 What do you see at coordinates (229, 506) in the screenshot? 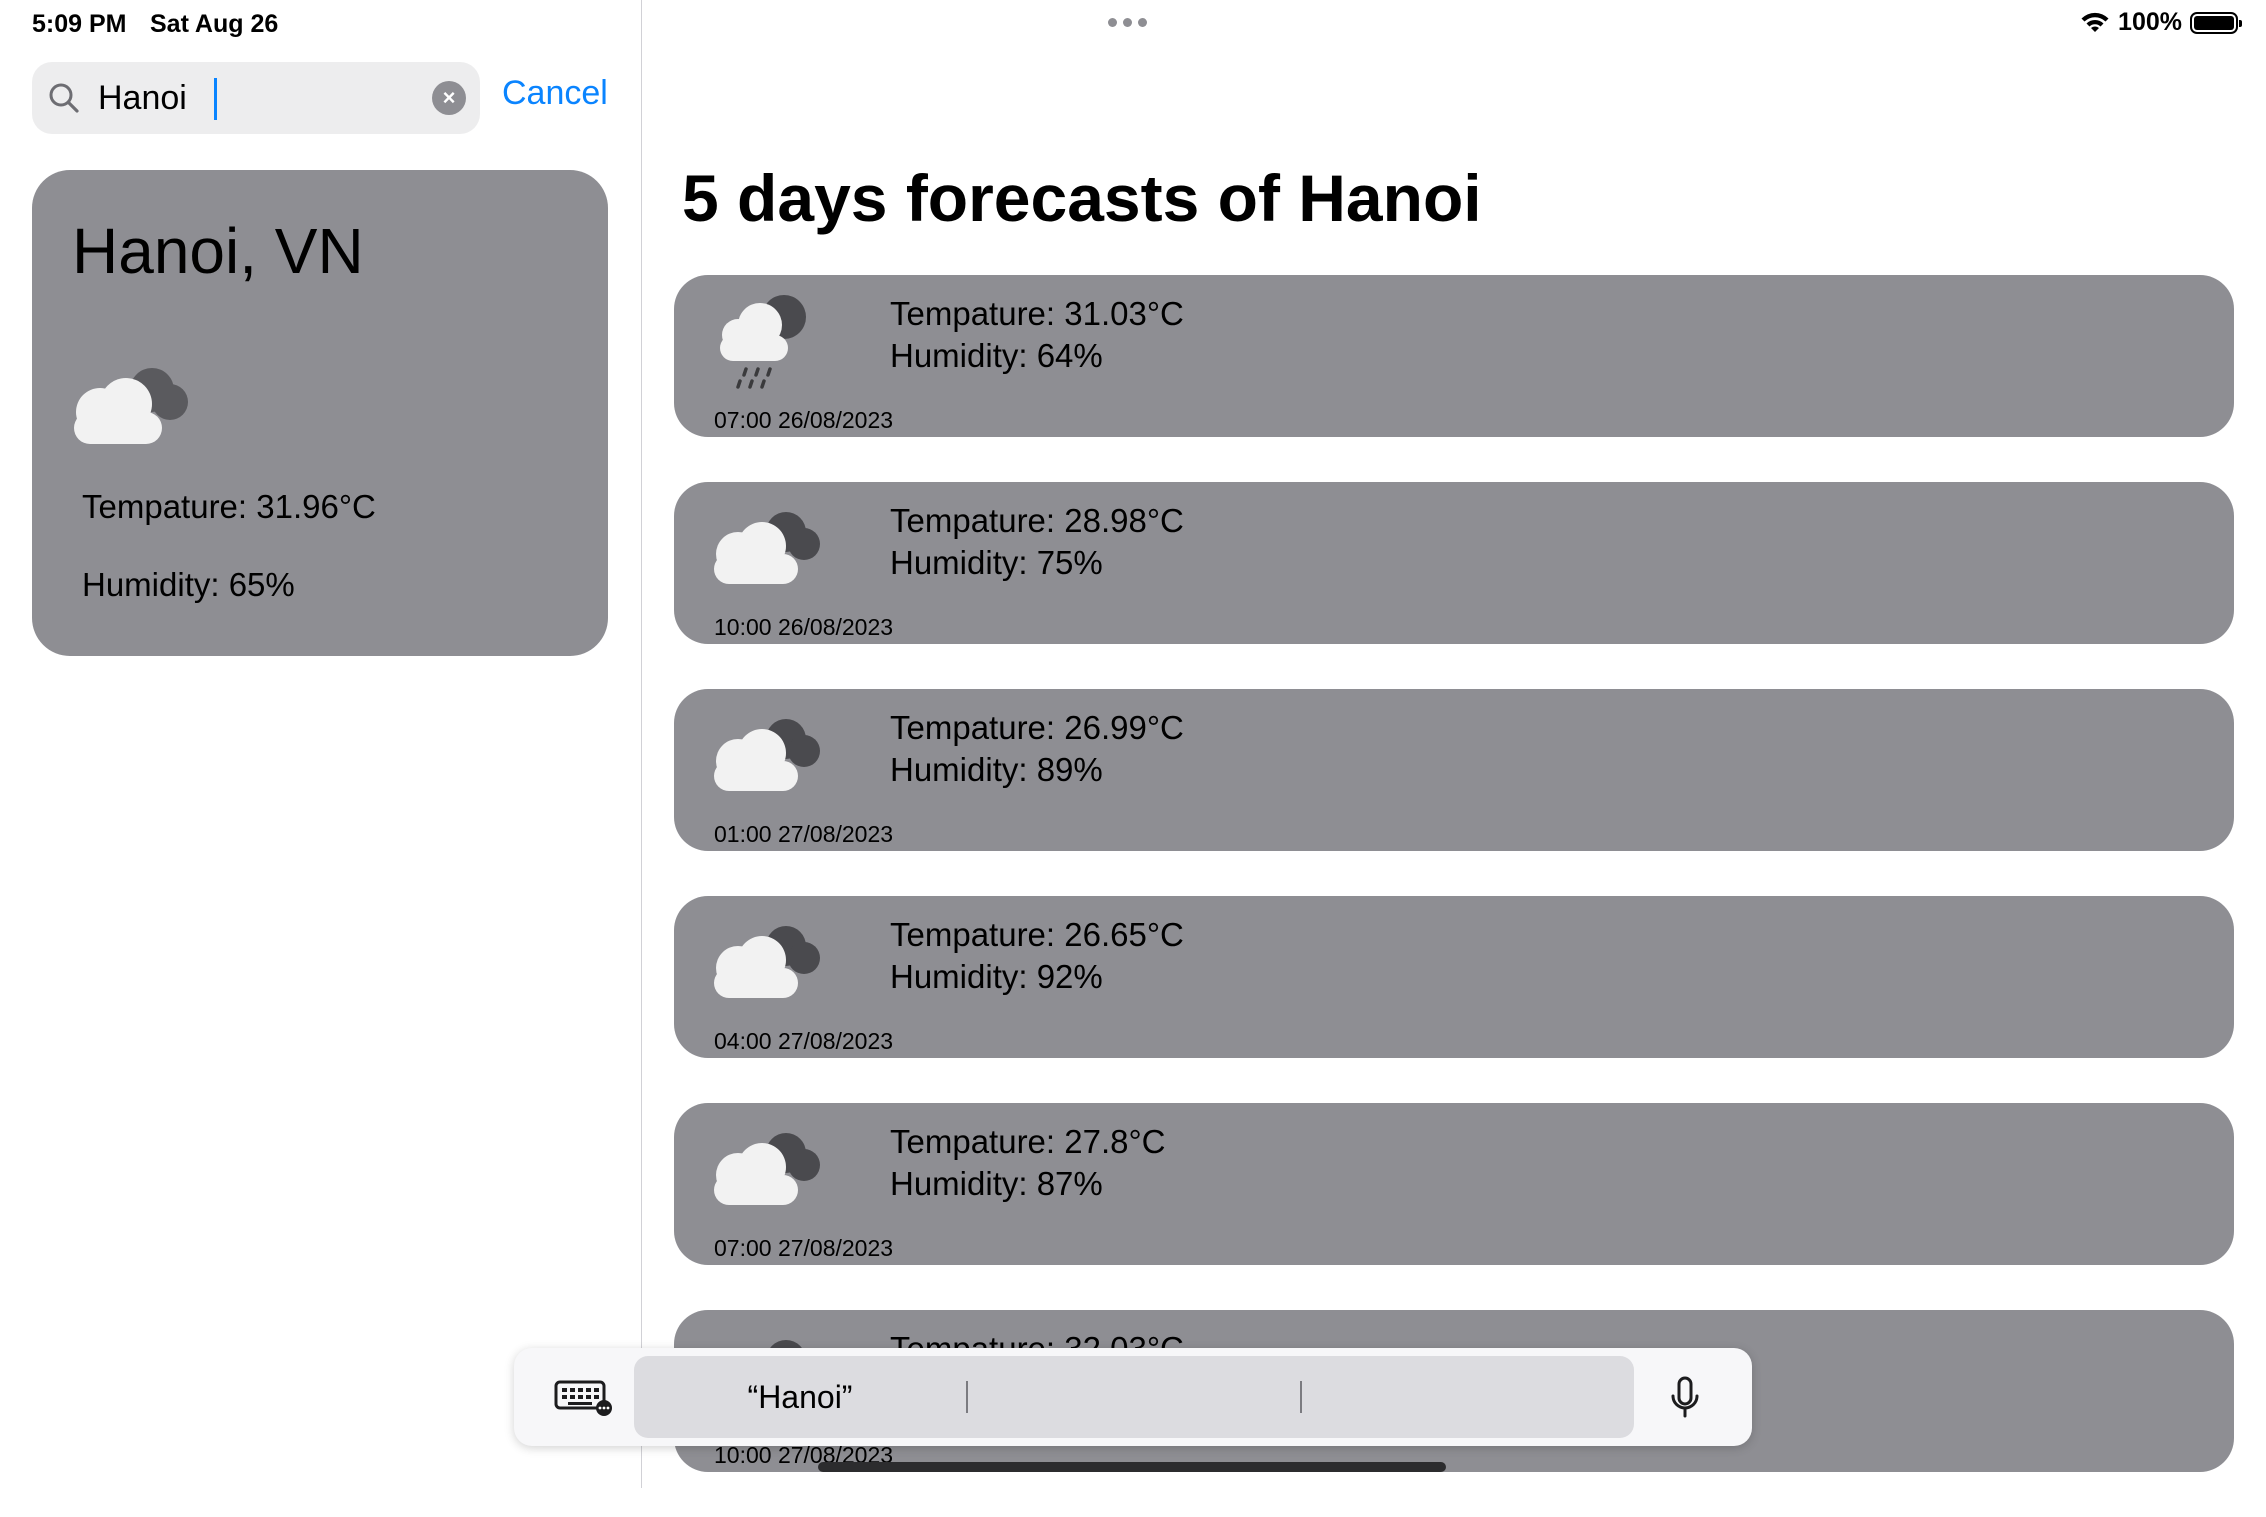
I see `current-temperature: Tempature: 31.96°C` at bounding box center [229, 506].